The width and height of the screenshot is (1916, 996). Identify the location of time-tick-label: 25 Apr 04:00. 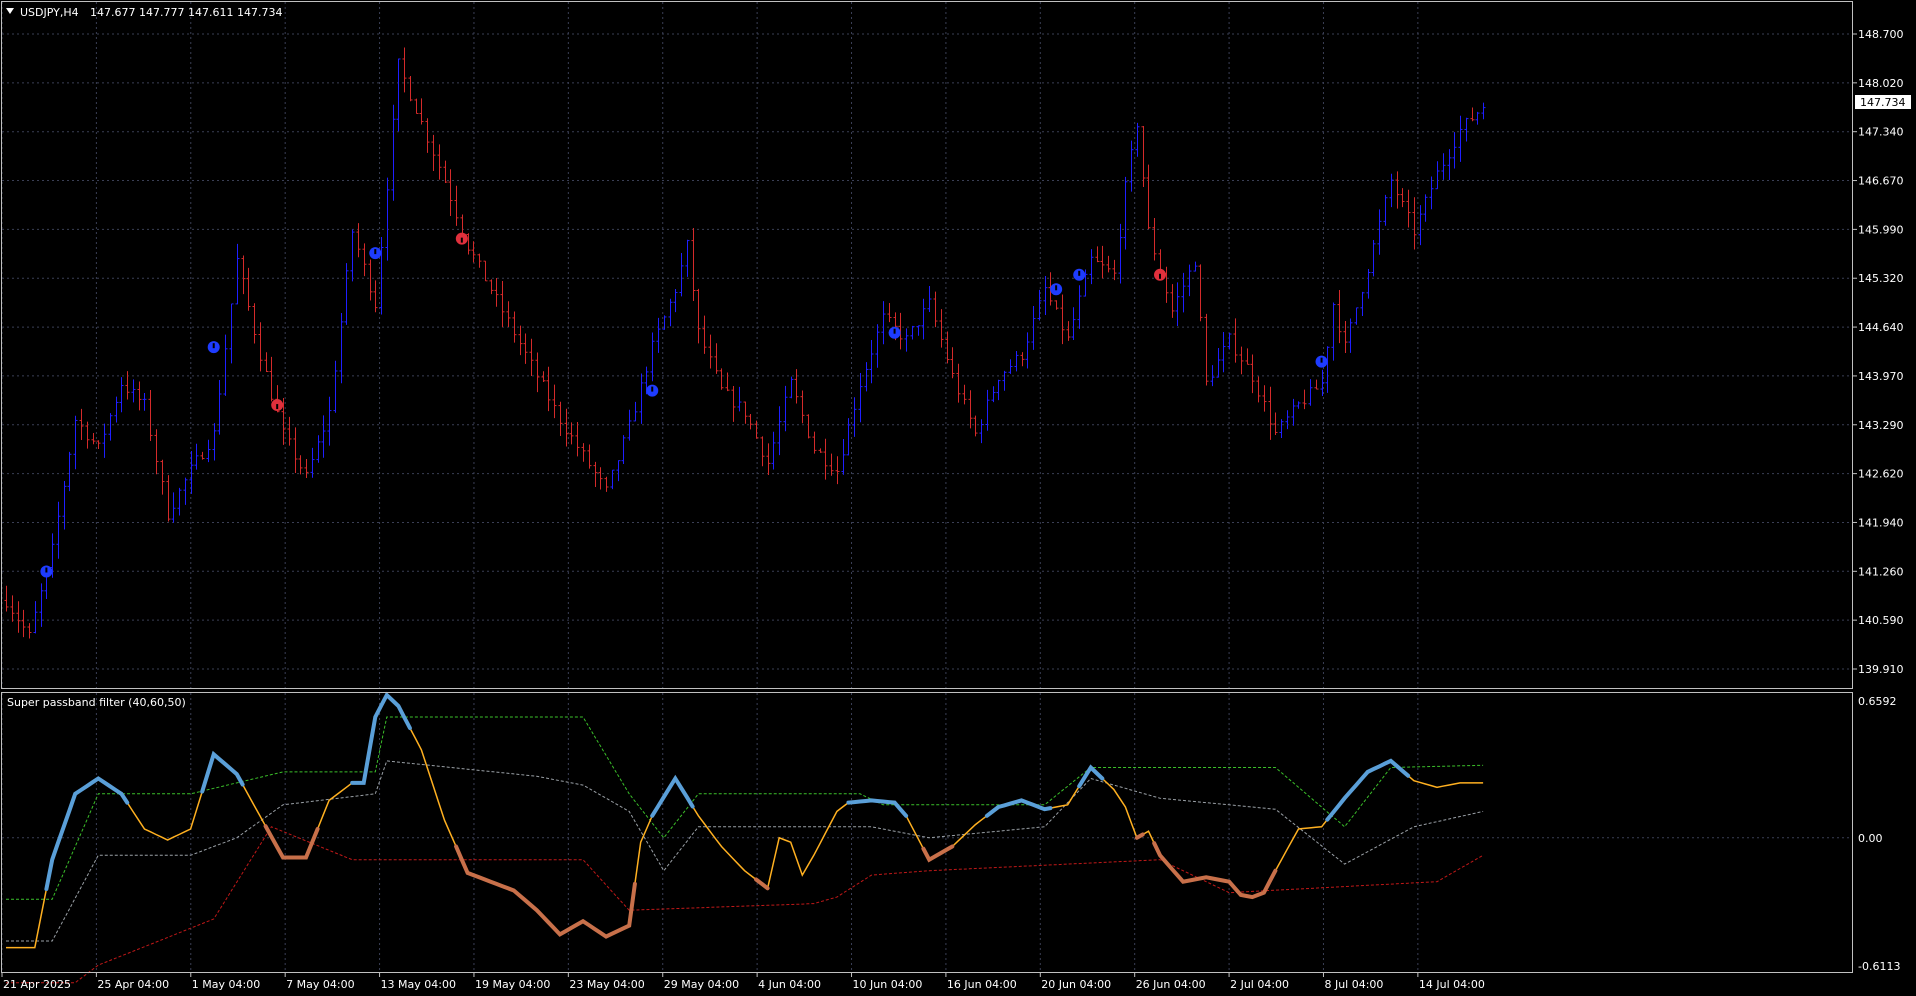
(133, 984).